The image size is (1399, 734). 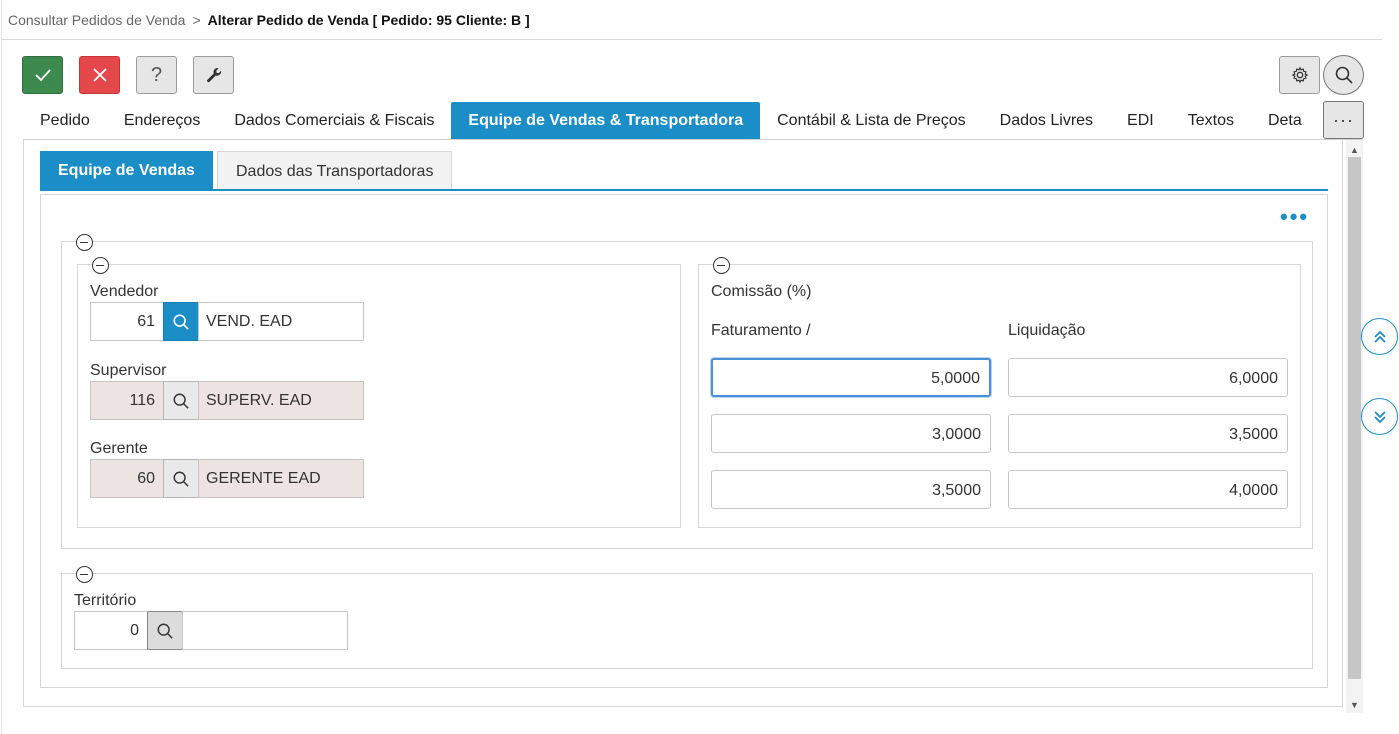 I want to click on tab-enderecos: Endereços, so click(x=162, y=120).